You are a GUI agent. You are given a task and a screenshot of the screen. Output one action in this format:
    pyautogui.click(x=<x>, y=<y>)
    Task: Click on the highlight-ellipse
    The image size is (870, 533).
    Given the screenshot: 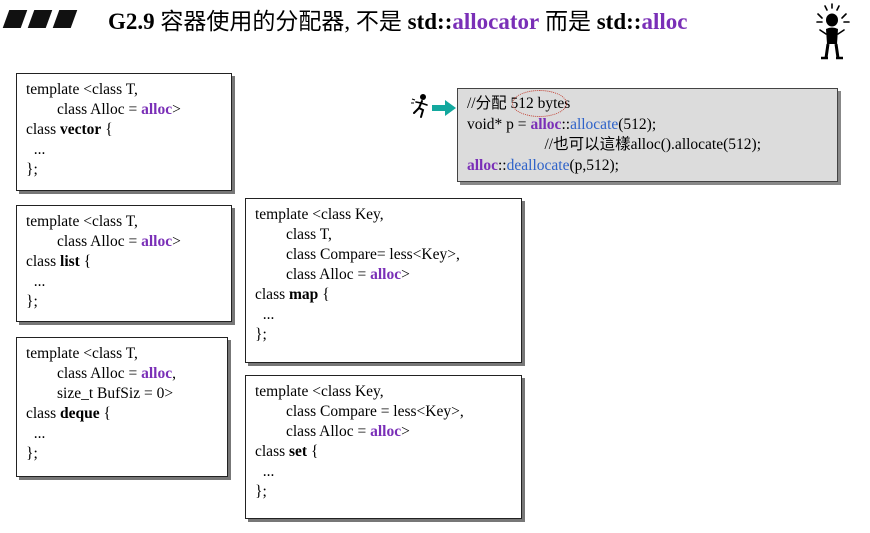 What is the action you would take?
    pyautogui.click(x=539, y=103)
    